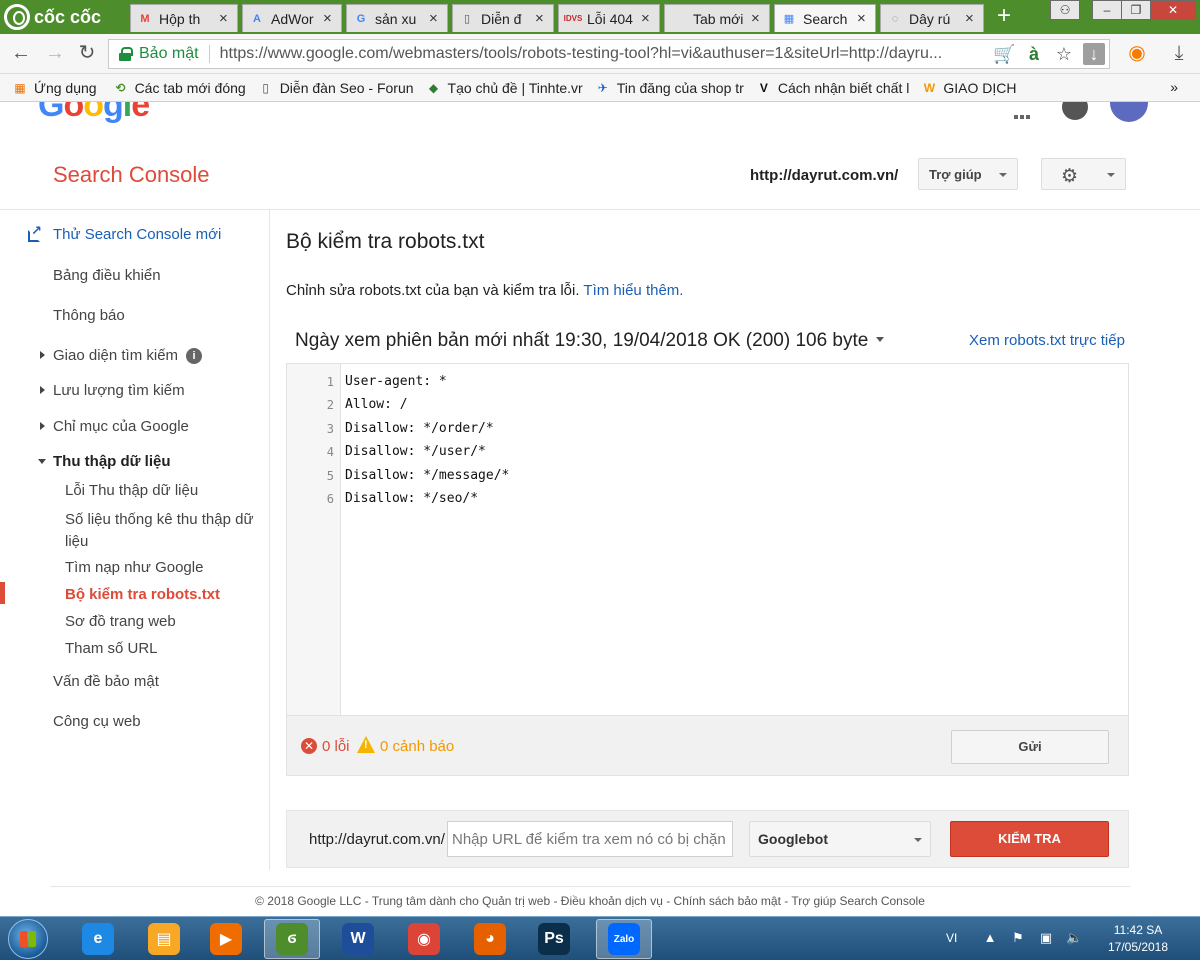 Image resolution: width=1200 pixels, height=960 pixels. Describe the element at coordinates (1179, 53) in the screenshot. I see `downloads-icon: ⤓` at that location.